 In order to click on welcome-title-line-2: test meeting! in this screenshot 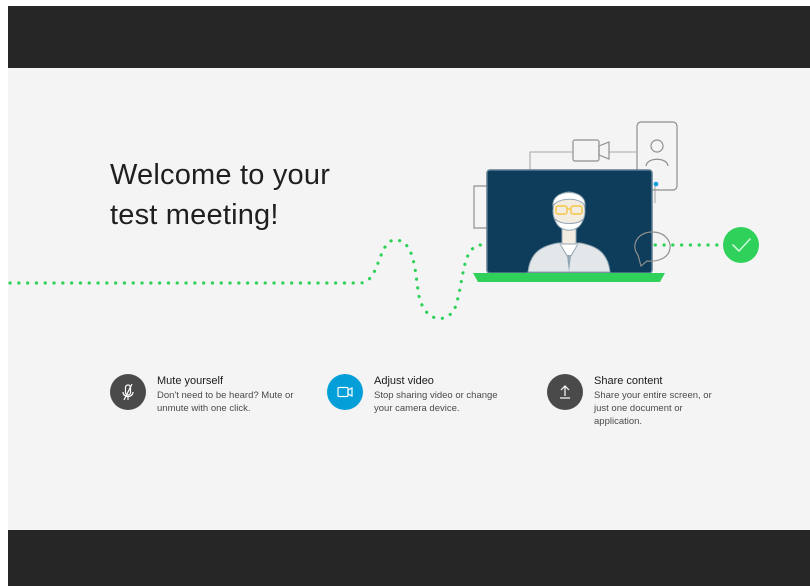, I will do `click(194, 215)`.